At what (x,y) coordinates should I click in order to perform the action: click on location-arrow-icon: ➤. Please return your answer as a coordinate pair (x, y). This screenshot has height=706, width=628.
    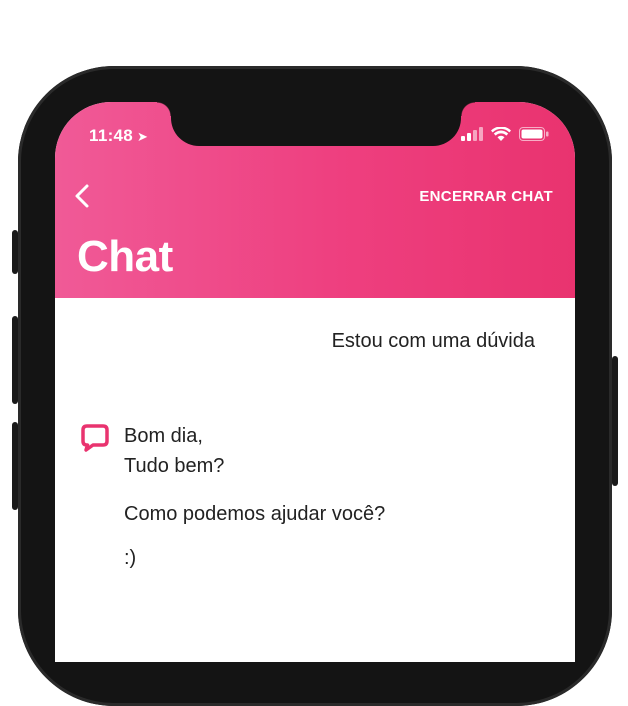
    Looking at the image, I should click on (143, 136).